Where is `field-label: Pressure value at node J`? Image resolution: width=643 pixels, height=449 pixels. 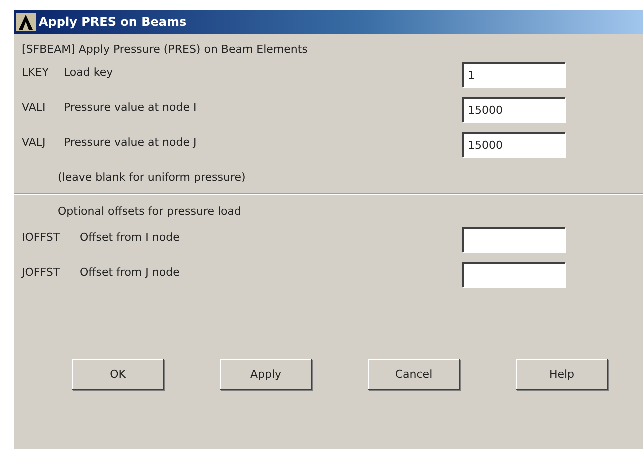
field-label: Pressure value at node J is located at coordinates (131, 142).